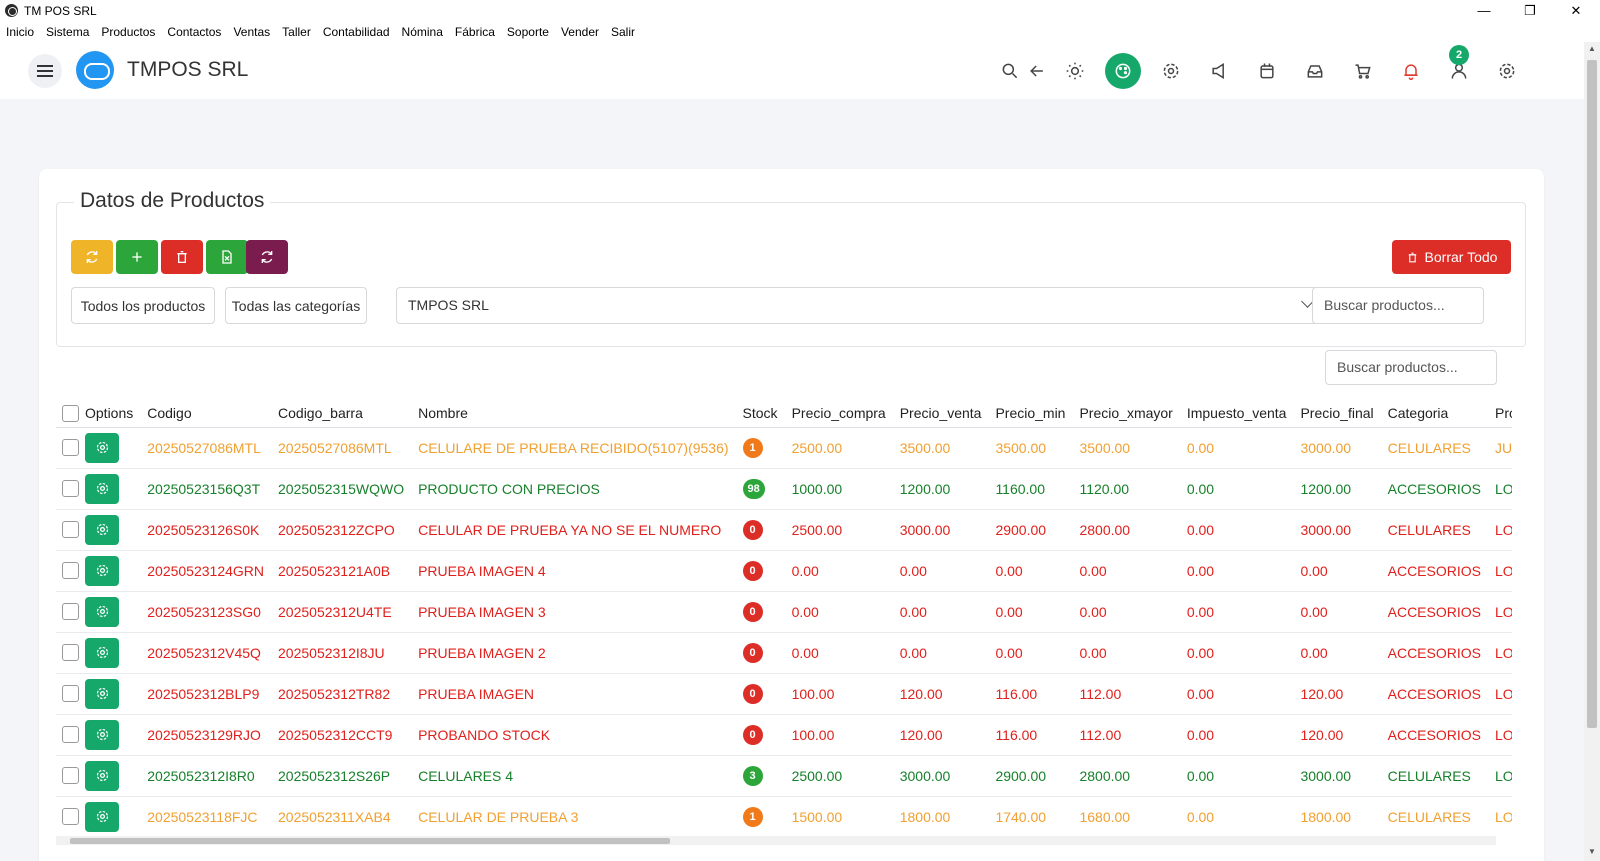 The image size is (1600, 861). What do you see at coordinates (1411, 71) in the screenshot?
I see `bell-icon` at bounding box center [1411, 71].